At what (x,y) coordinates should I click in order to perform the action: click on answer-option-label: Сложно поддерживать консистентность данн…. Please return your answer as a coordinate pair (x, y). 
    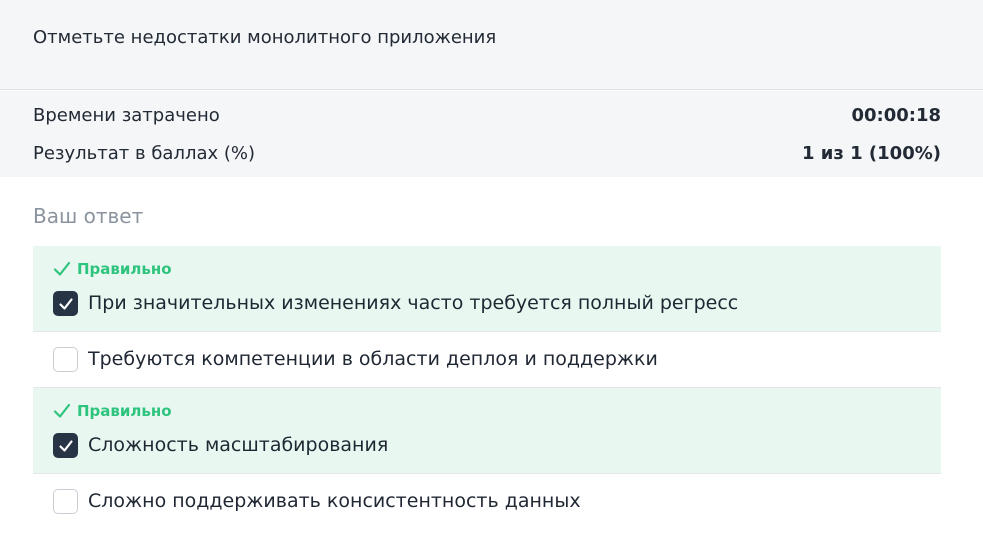
    Looking at the image, I should click on (334, 501).